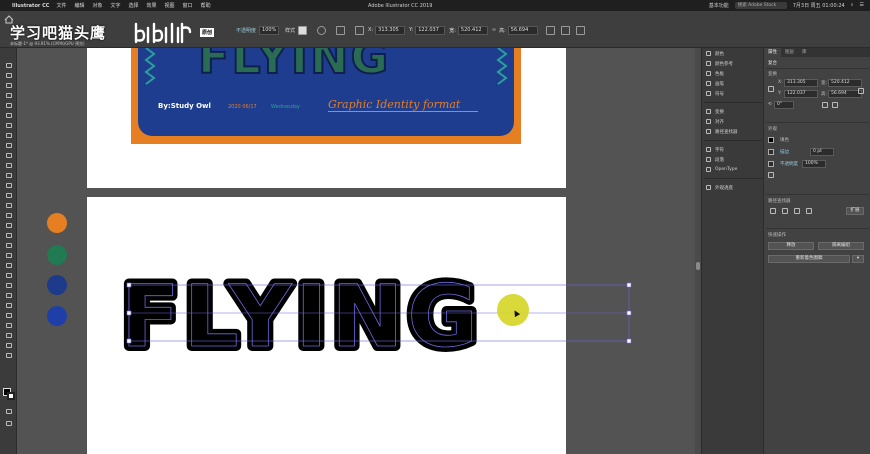  Describe the element at coordinates (8, 195) in the screenshot. I see `rotate-tool-icon` at that location.